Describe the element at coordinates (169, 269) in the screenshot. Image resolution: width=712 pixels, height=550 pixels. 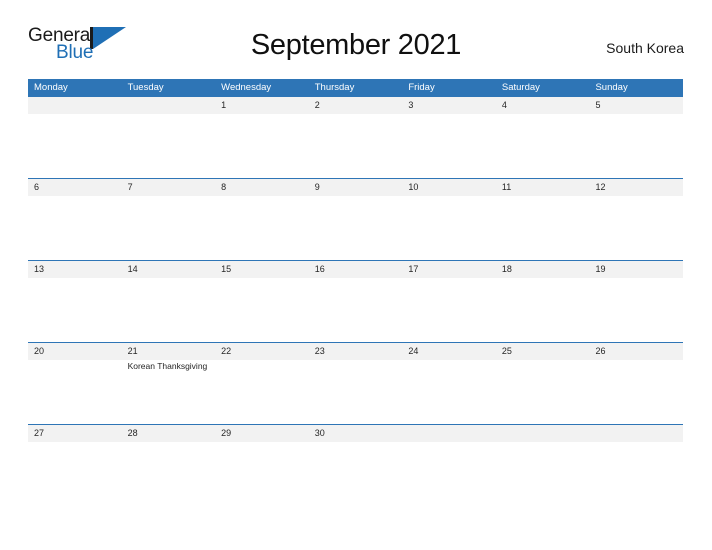
I see `date-number: 14` at that location.